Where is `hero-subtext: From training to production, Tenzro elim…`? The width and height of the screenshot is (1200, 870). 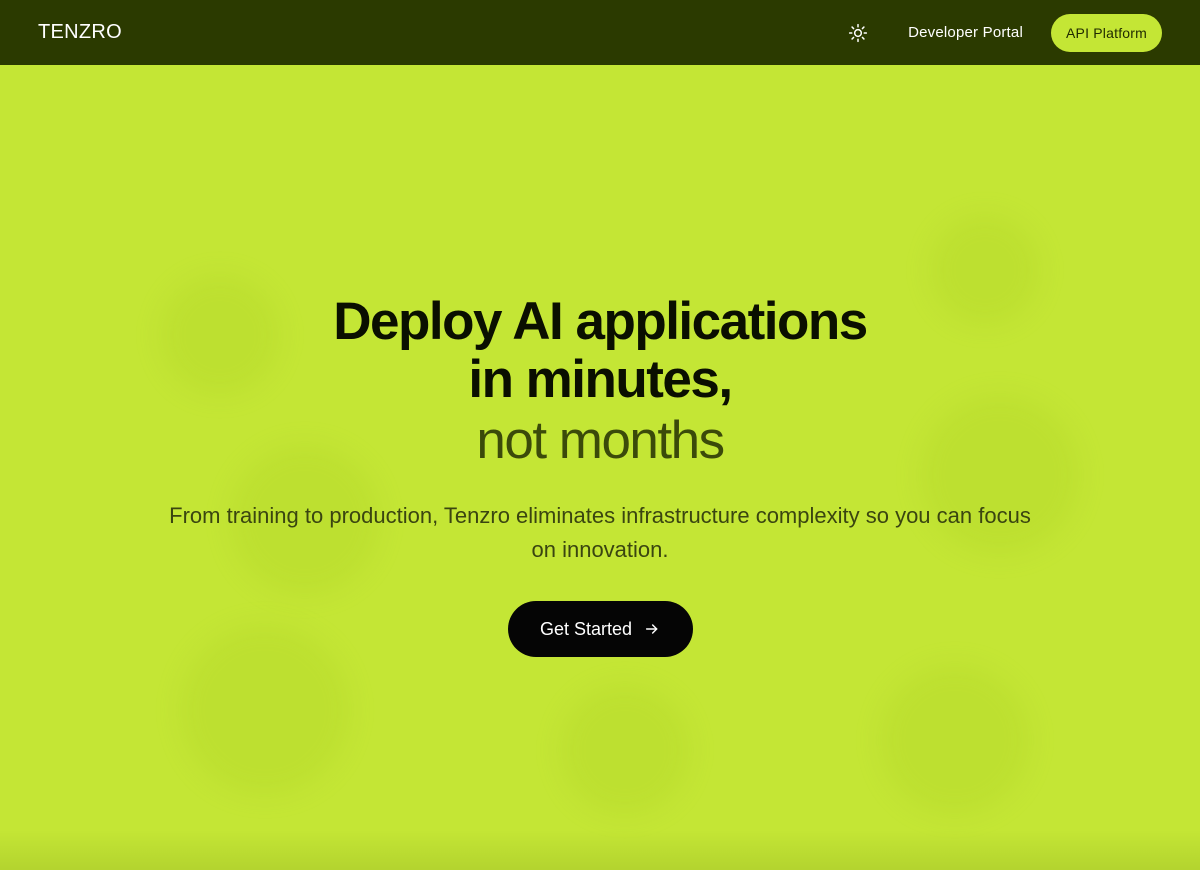 hero-subtext: From training to production, Tenzro elim… is located at coordinates (600, 532).